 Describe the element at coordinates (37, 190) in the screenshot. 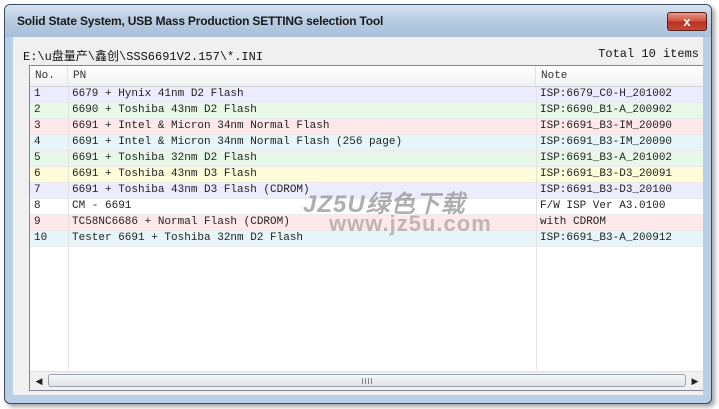

I see `row-number: 7` at that location.